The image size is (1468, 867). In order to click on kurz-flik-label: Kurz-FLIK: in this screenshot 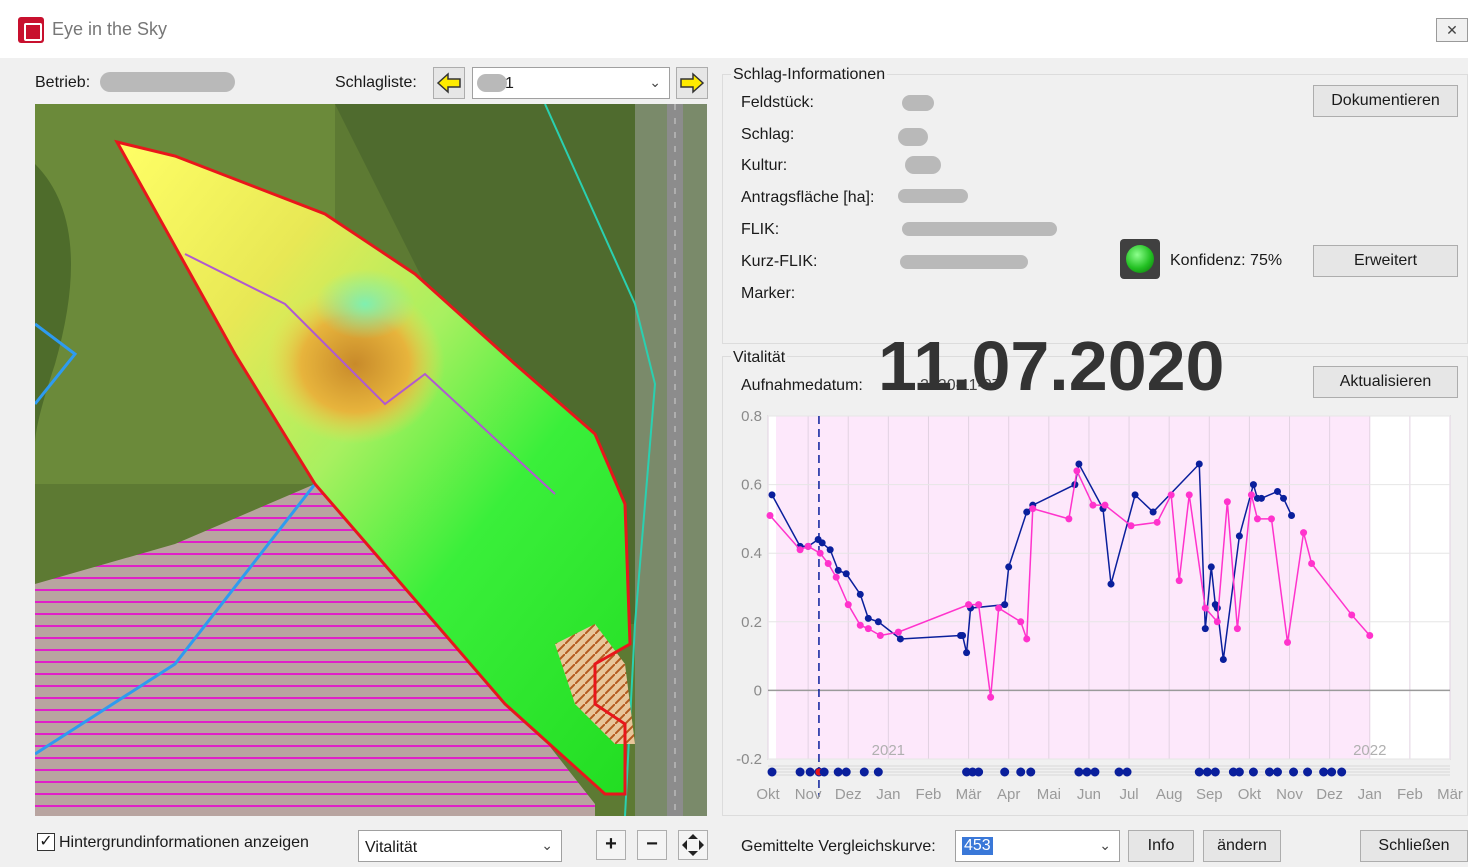, I will do `click(779, 261)`.